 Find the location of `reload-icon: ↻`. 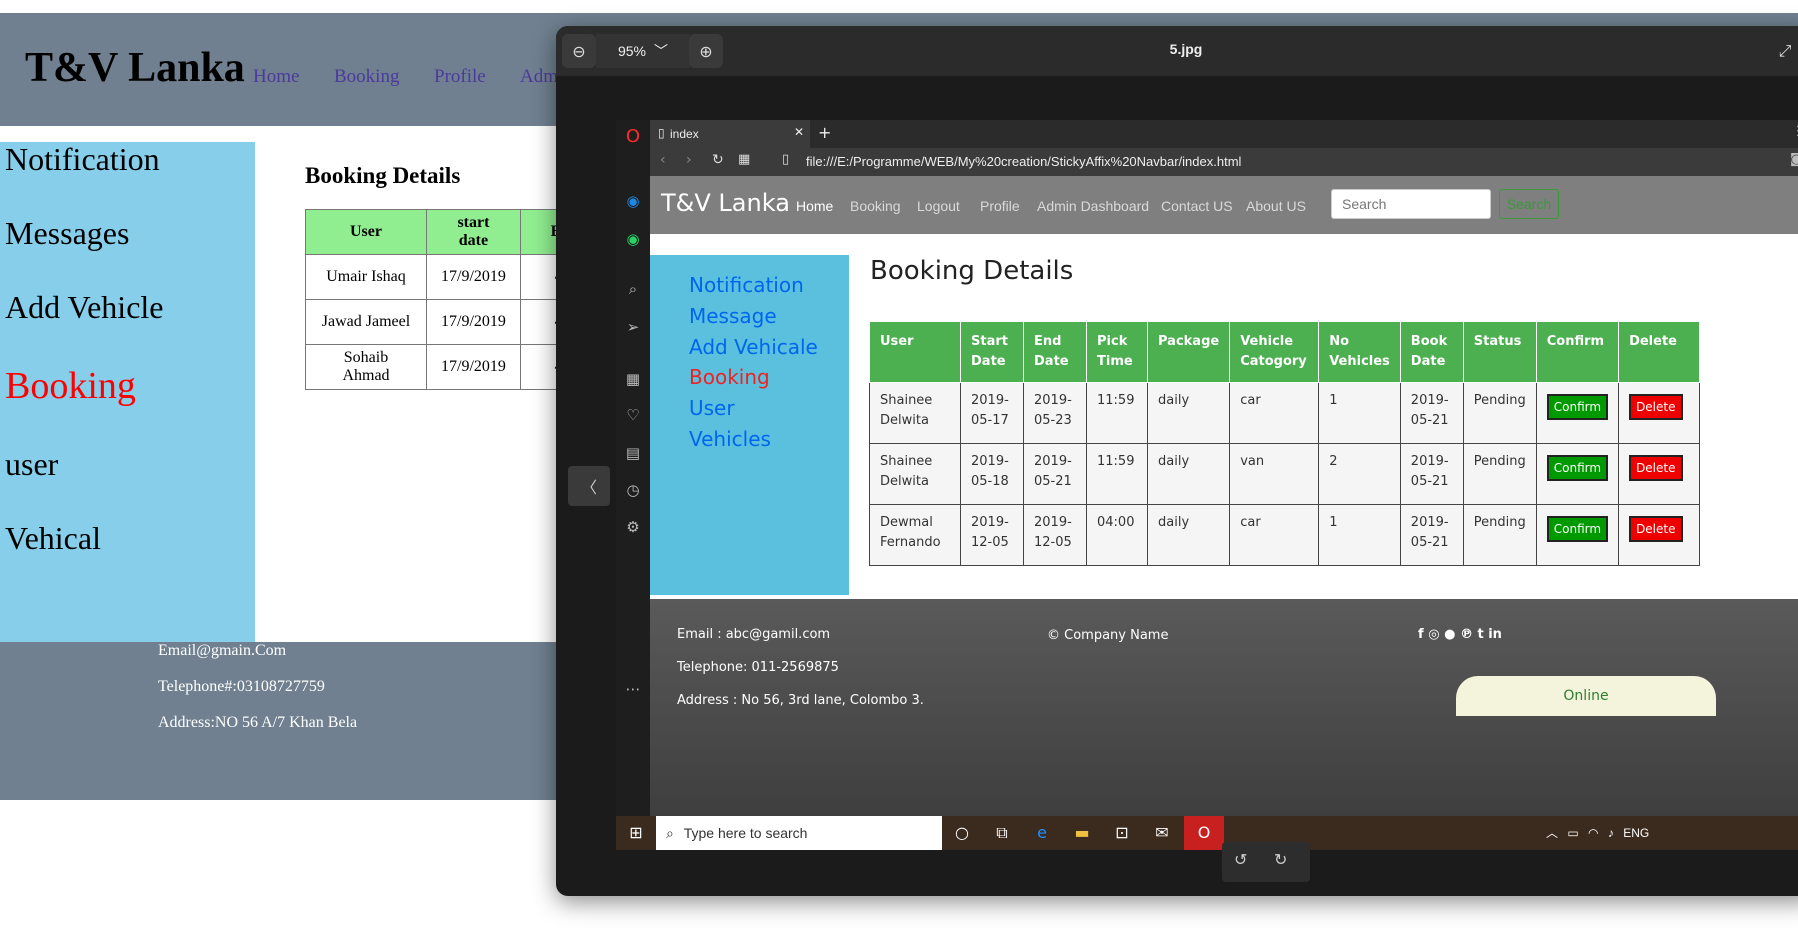

reload-icon: ↻ is located at coordinates (718, 160).